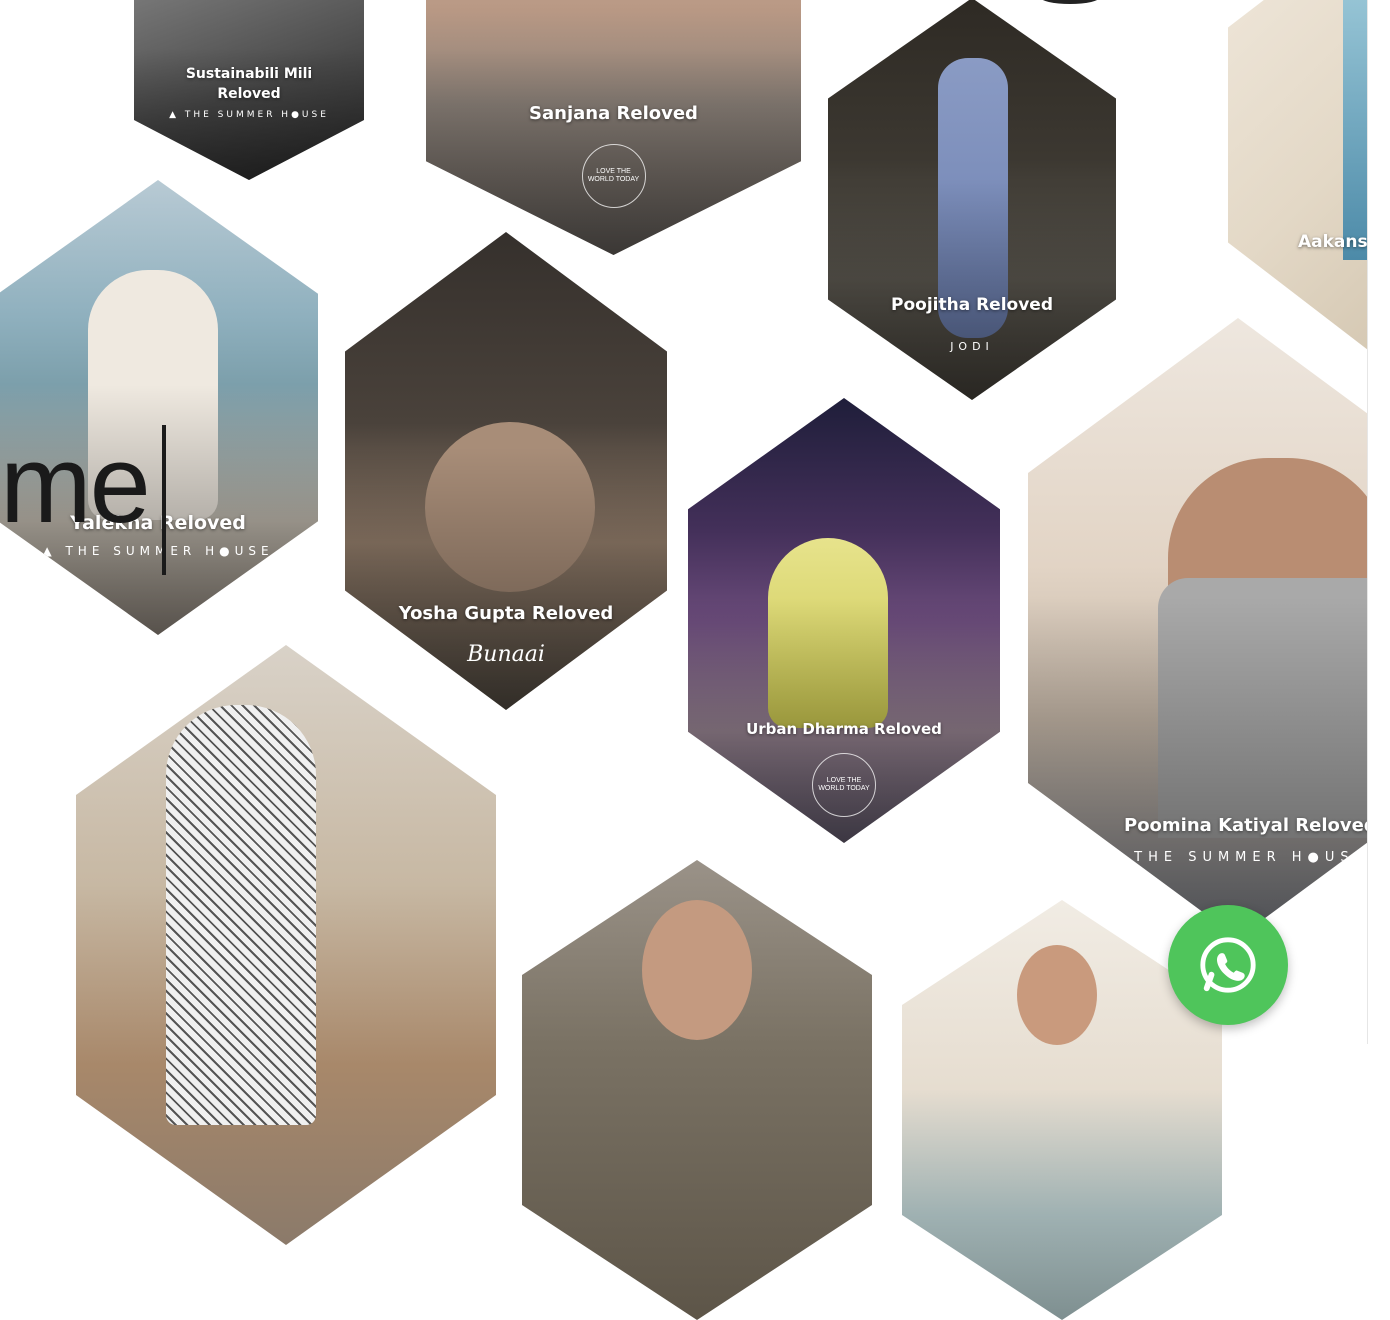 The image size is (1390, 1320). I want to click on whatsapp-icon, so click(1228, 965).